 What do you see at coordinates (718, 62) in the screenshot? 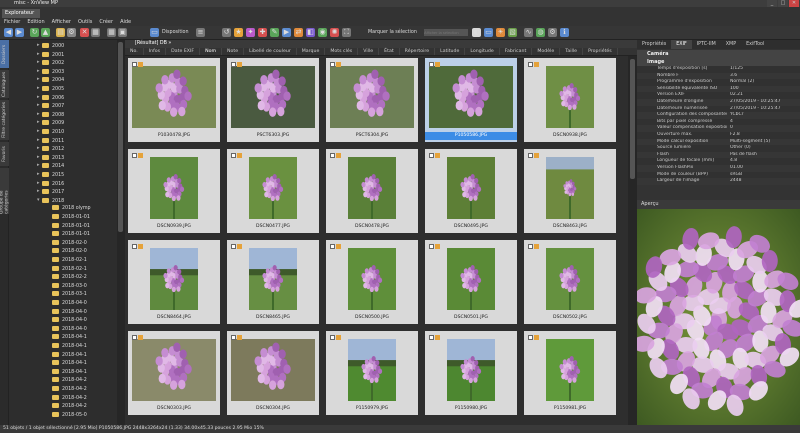
I see `section-image: Image` at bounding box center [718, 62].